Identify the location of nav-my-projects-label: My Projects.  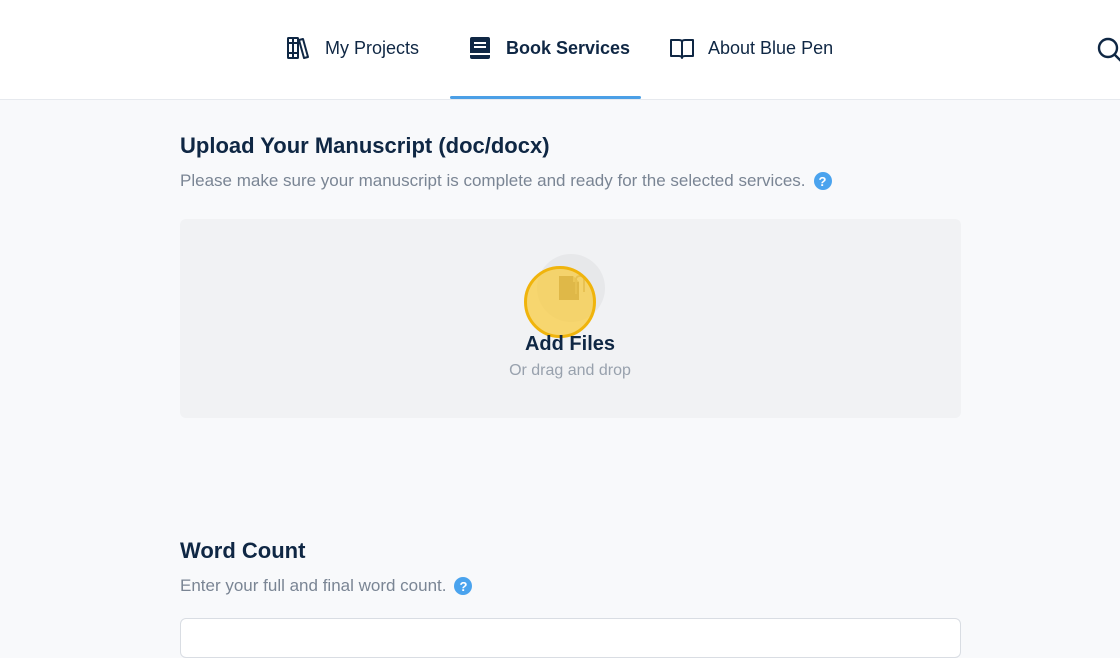
(372, 47).